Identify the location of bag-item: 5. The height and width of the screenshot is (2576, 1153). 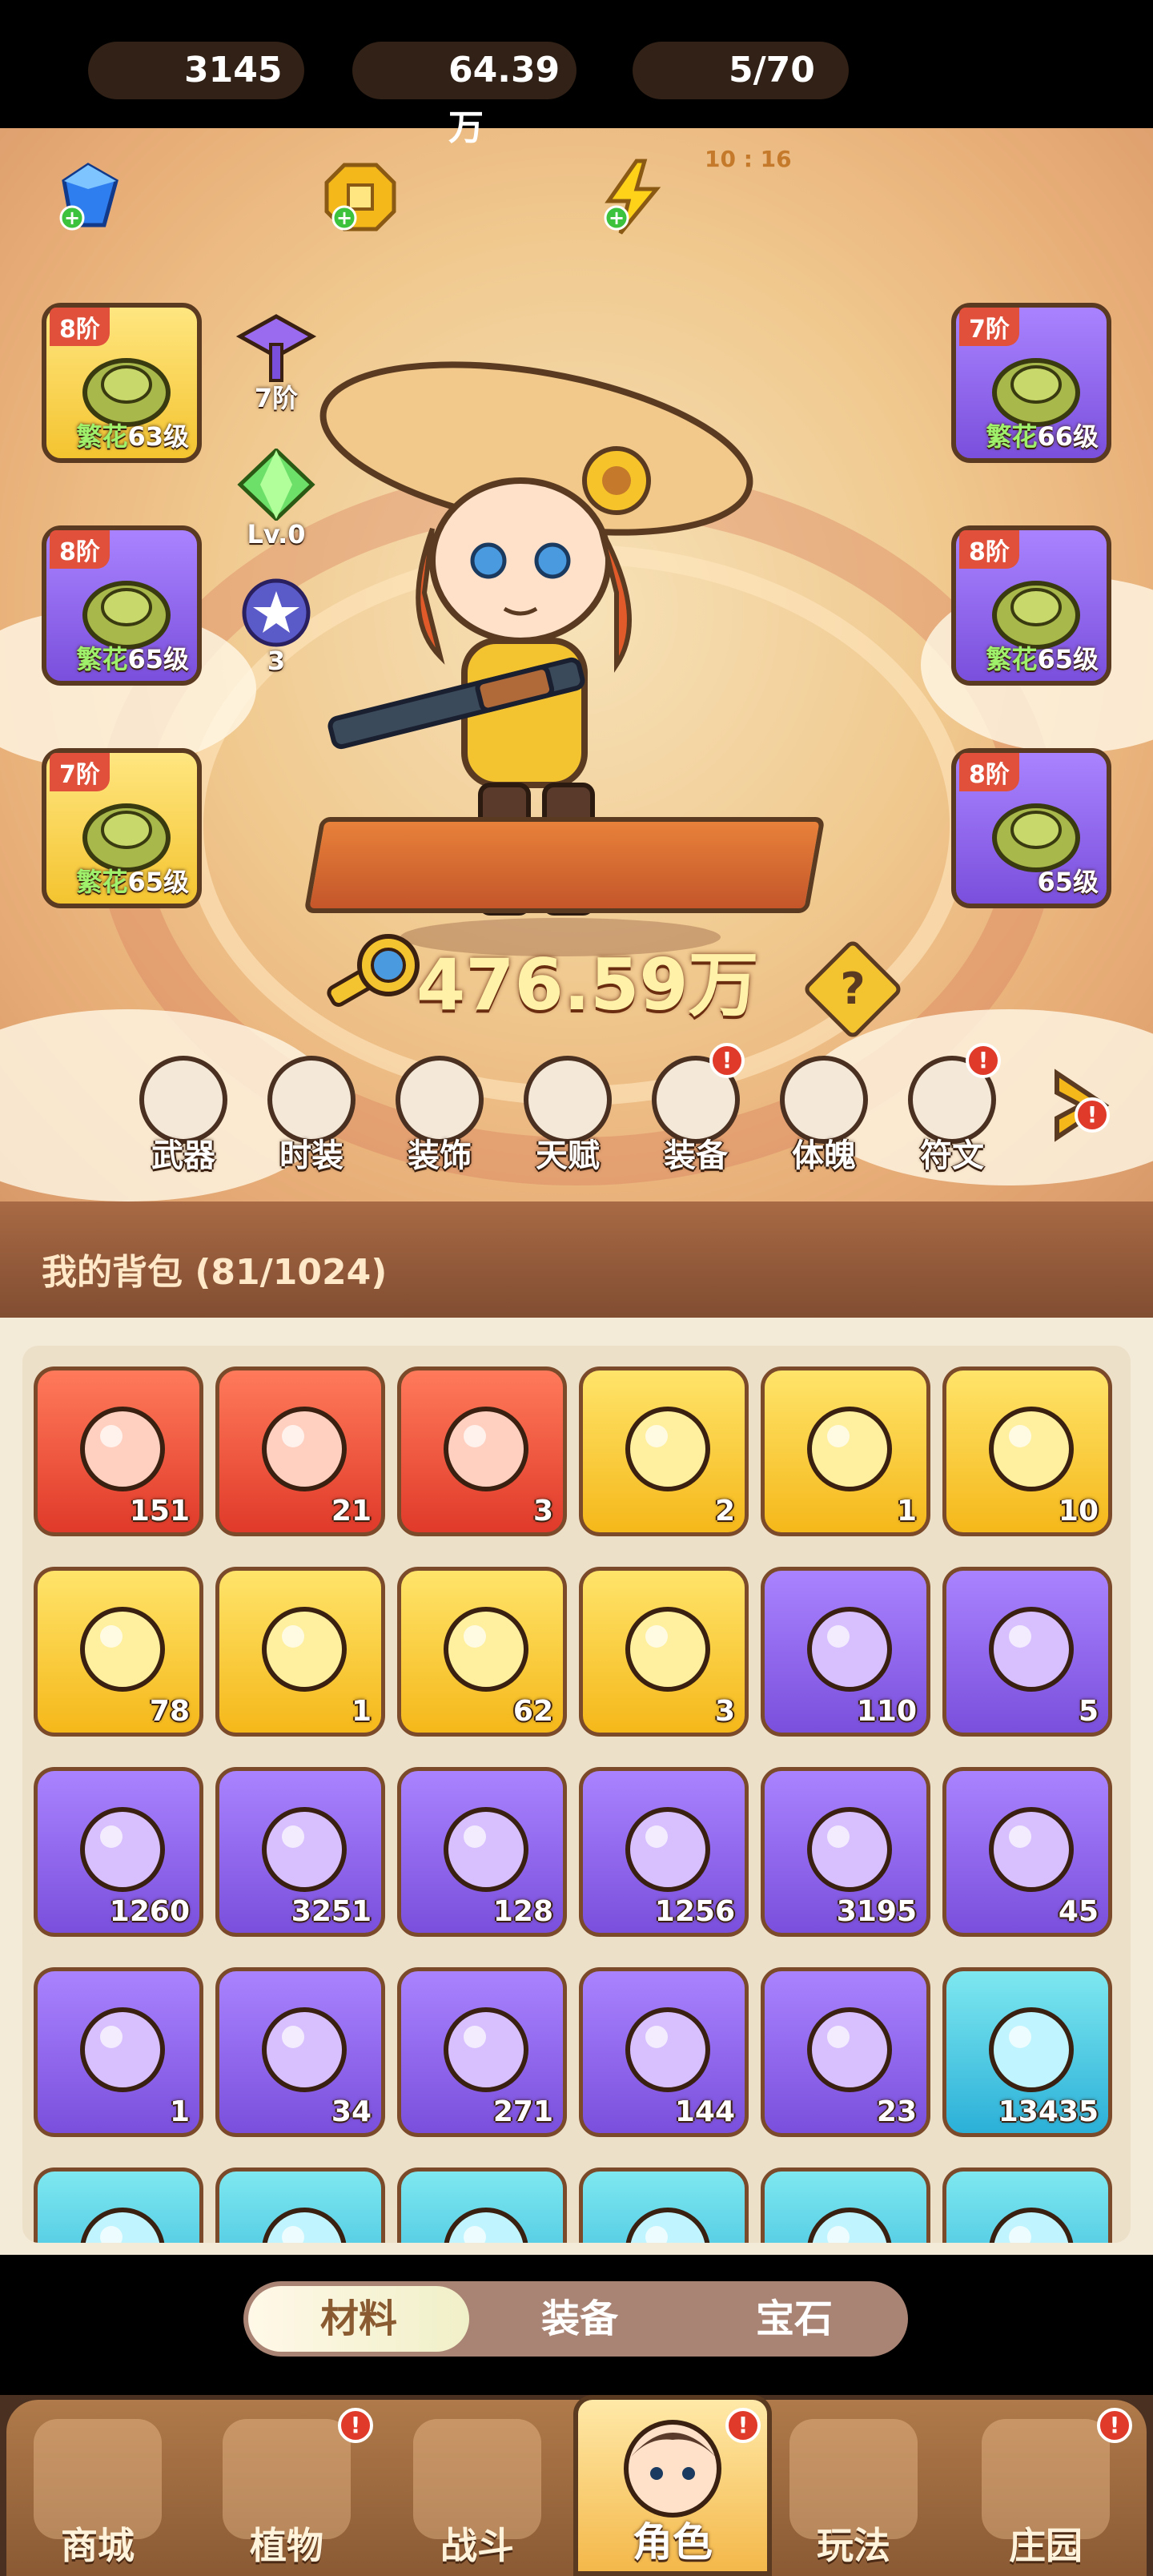
(1027, 1652).